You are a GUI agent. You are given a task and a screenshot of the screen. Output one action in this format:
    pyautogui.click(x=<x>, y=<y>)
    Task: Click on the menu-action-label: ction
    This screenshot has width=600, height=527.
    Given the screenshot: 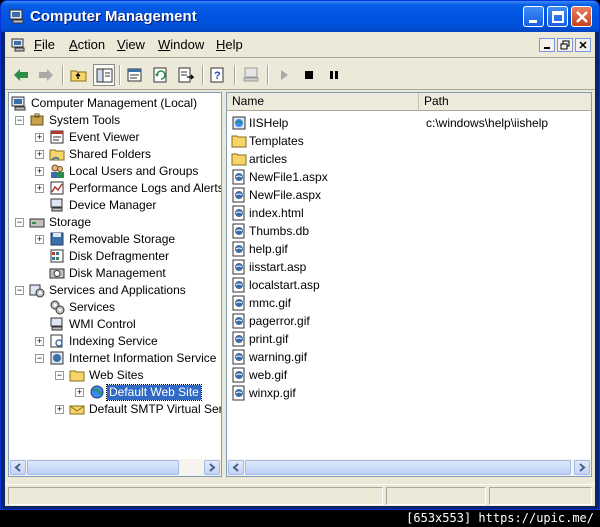 What is the action you would take?
    pyautogui.click(x=91, y=44)
    